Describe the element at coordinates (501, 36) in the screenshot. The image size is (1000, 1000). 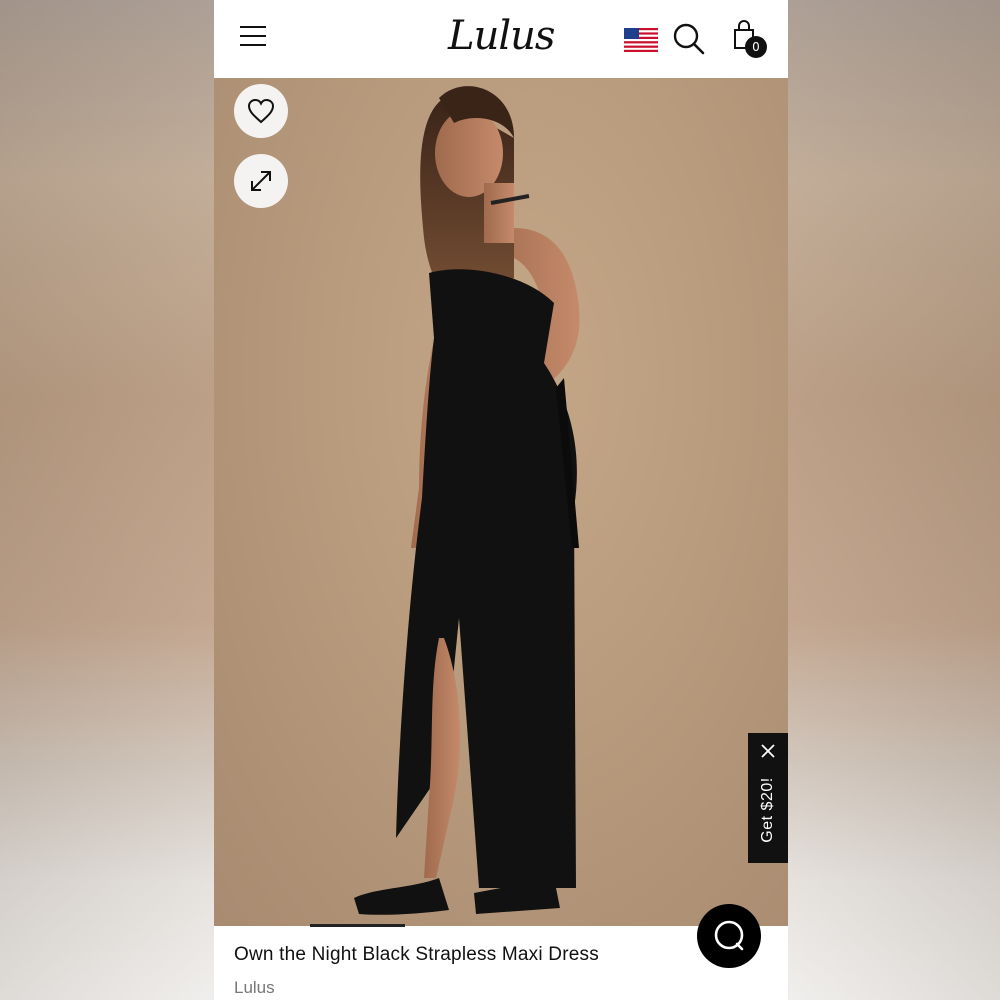
I see `site-logo: Lulus` at that location.